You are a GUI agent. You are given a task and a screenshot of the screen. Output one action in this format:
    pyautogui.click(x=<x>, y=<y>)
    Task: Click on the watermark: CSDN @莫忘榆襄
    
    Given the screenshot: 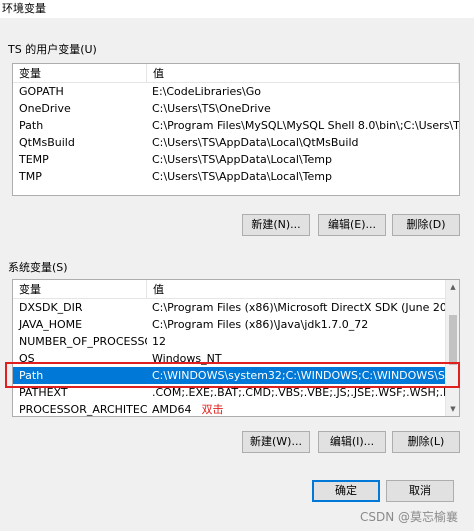 What is the action you would take?
    pyautogui.click(x=408, y=517)
    